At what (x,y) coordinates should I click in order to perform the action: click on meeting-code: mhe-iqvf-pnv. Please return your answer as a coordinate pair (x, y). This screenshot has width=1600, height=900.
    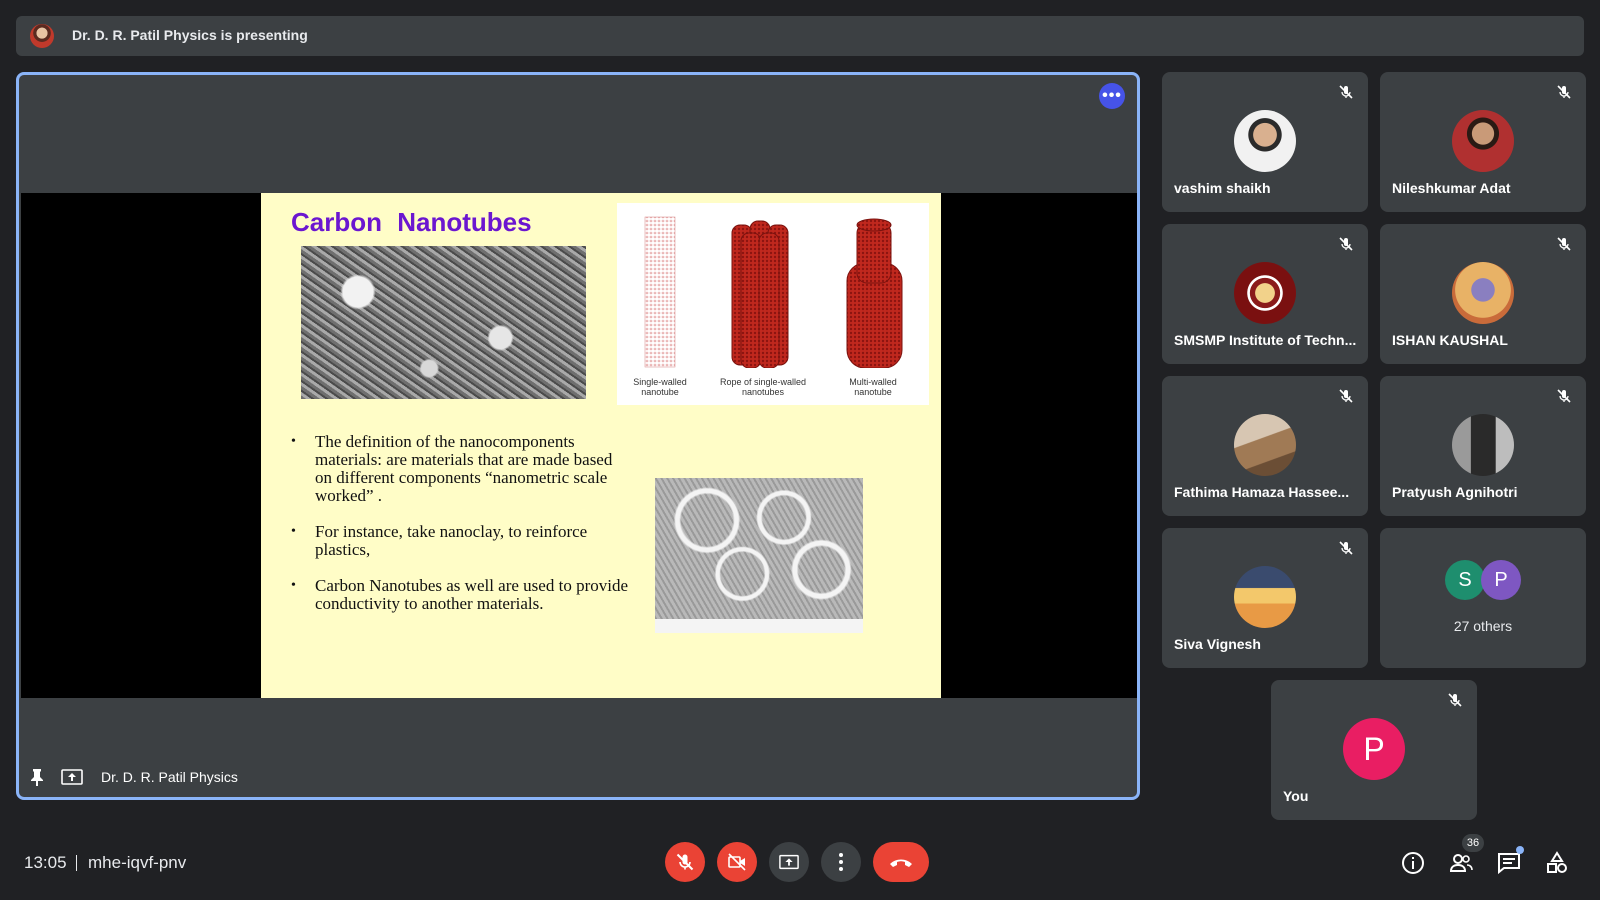
    Looking at the image, I should click on (137, 862).